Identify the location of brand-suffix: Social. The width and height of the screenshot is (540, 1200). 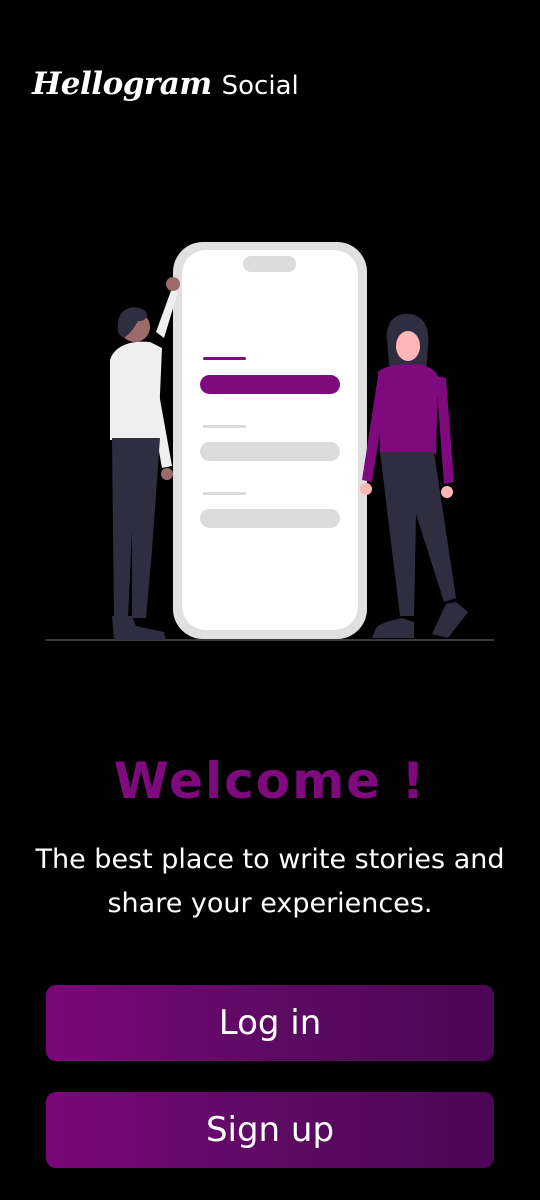
(260, 86).